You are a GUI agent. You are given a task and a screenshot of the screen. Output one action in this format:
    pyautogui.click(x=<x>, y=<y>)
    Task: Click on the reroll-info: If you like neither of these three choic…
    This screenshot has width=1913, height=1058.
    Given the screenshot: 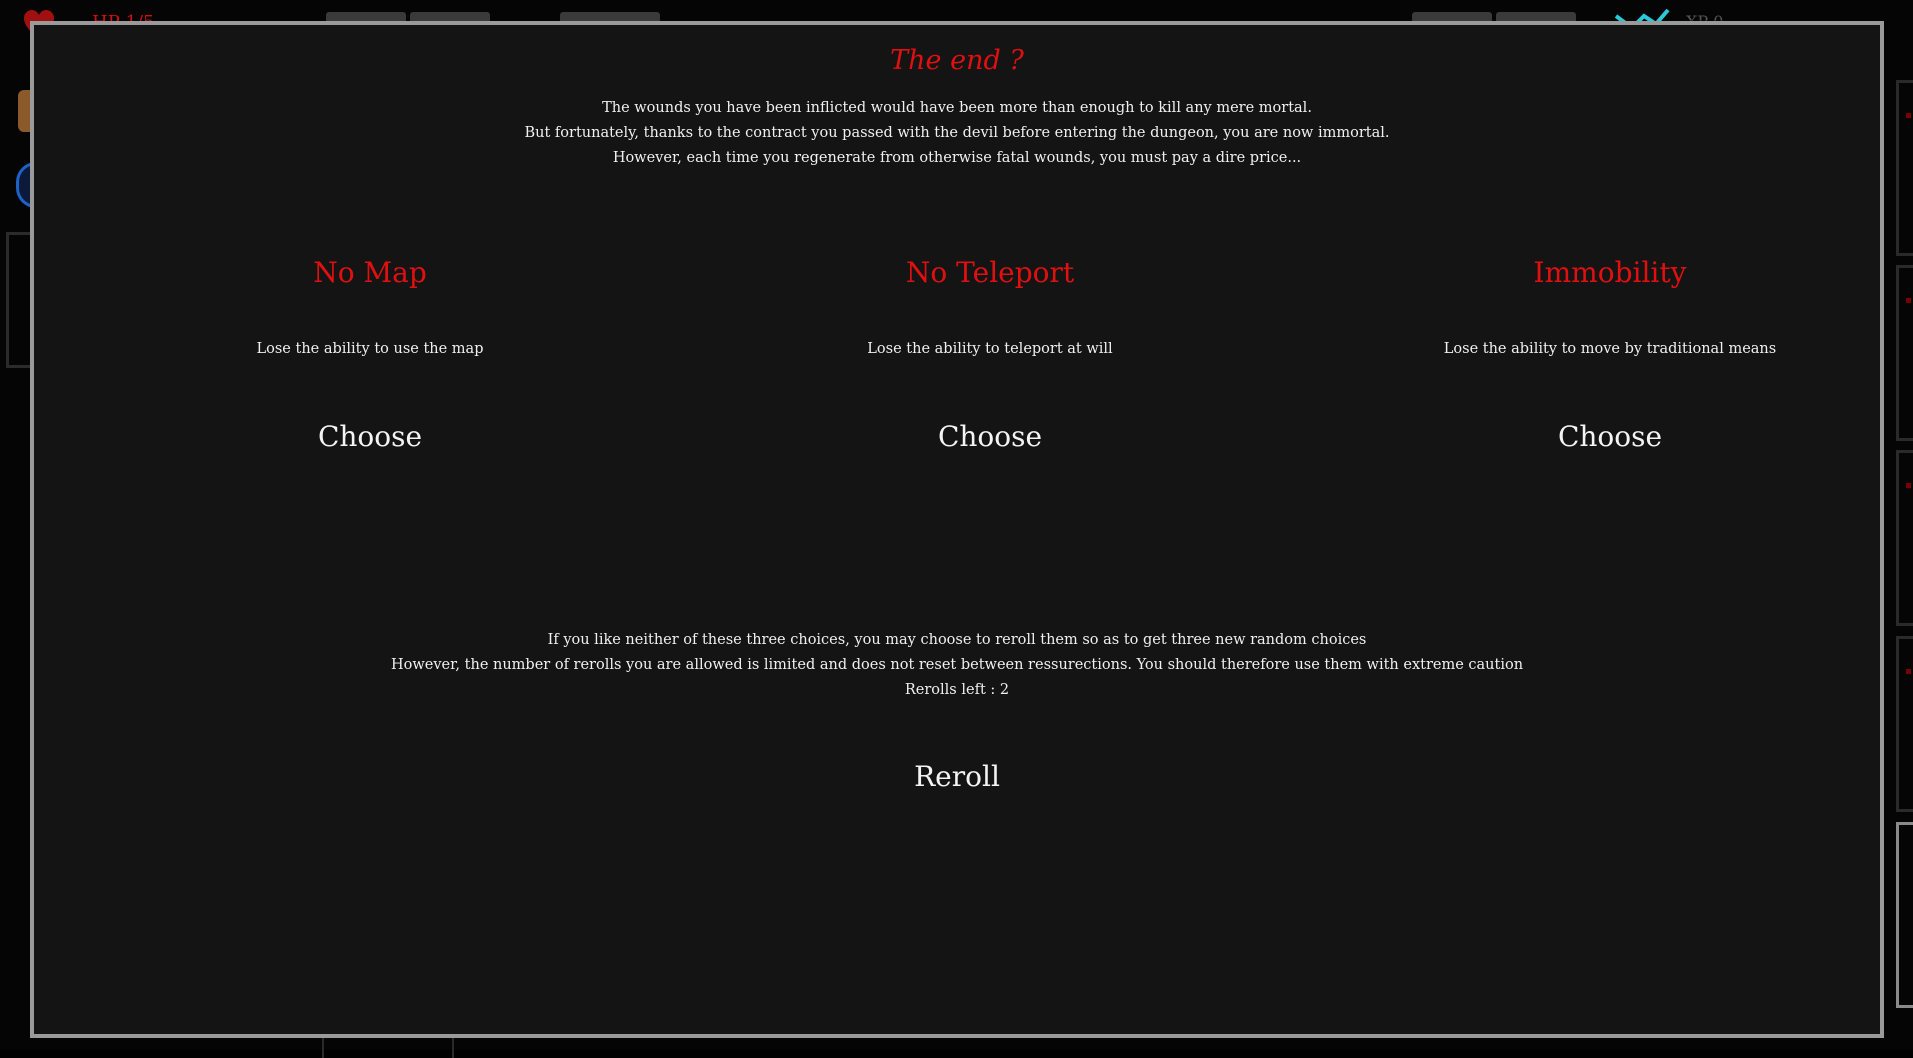 What is the action you would take?
    pyautogui.click(x=957, y=665)
    